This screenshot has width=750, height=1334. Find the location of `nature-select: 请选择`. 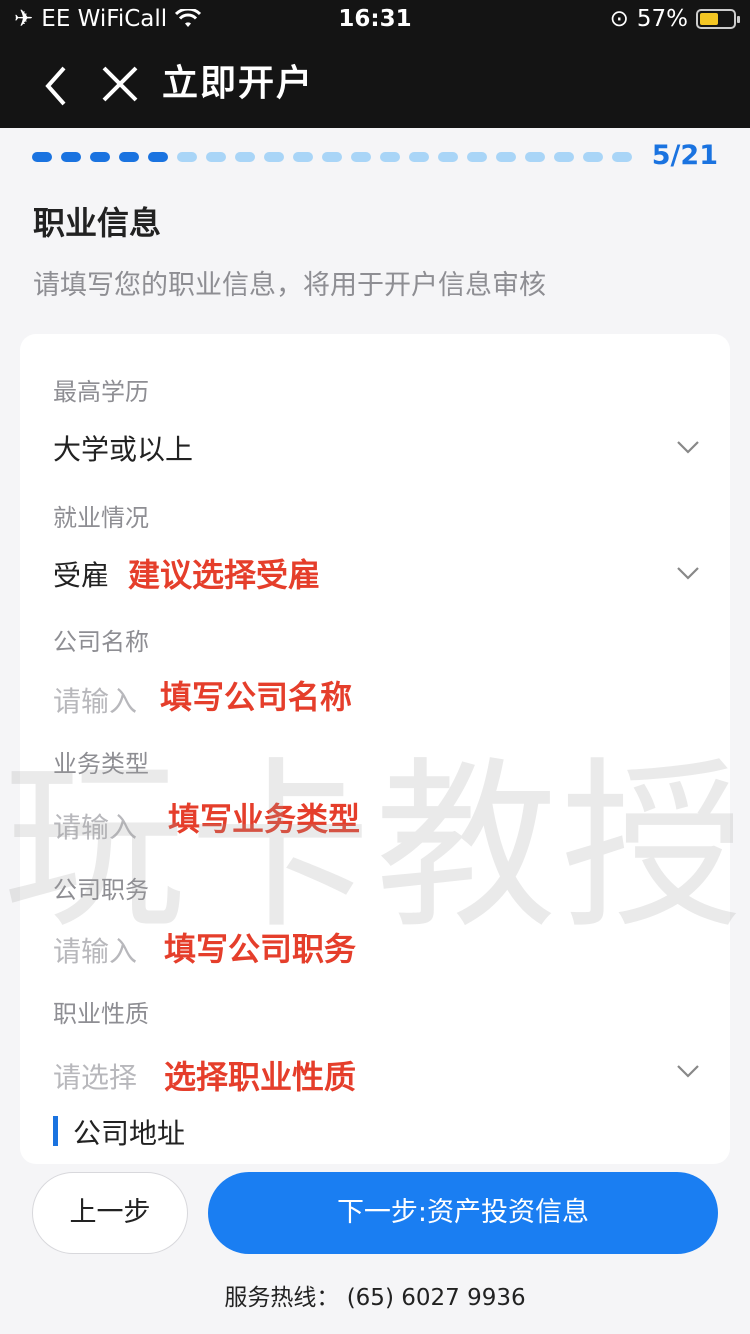

nature-select: 请选择 is located at coordinates (95, 1076).